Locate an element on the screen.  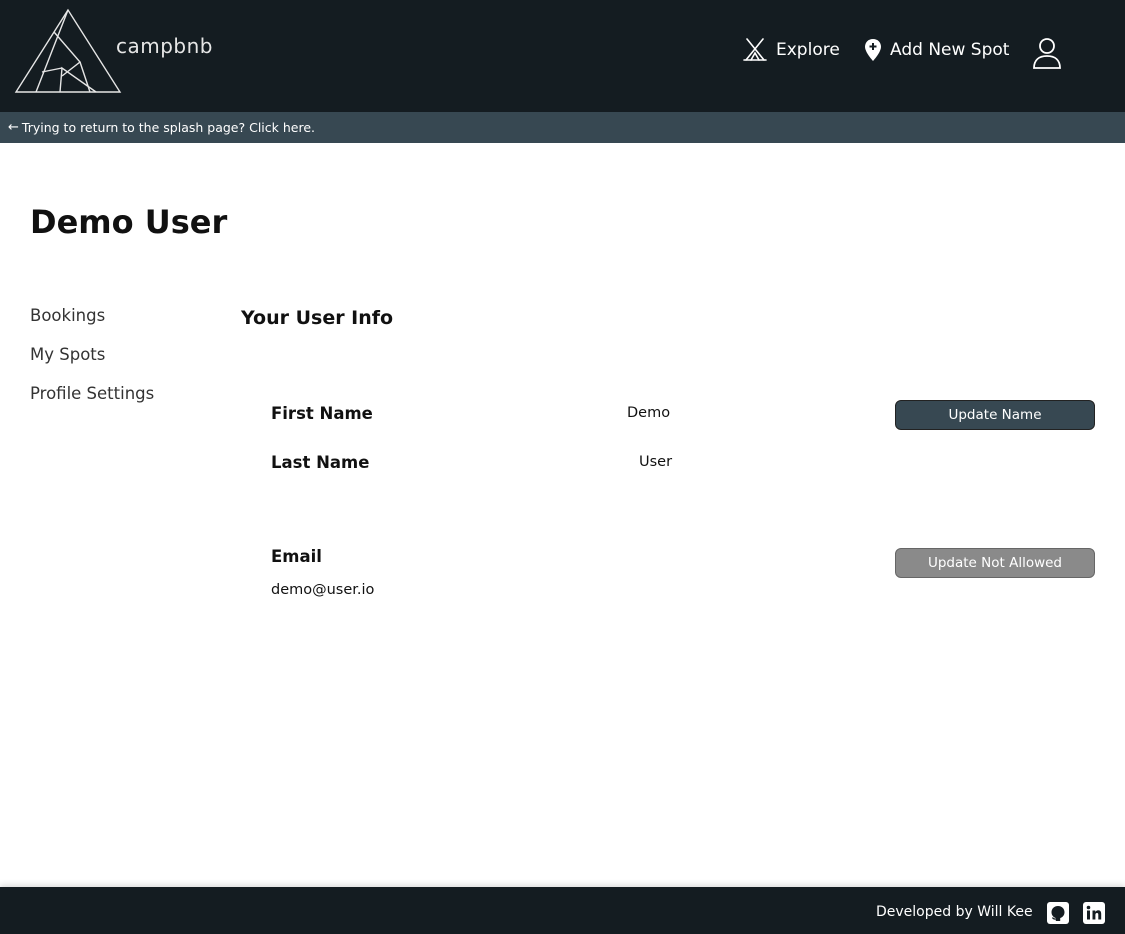
campbnb-logo-icon is located at coordinates (69, 52).